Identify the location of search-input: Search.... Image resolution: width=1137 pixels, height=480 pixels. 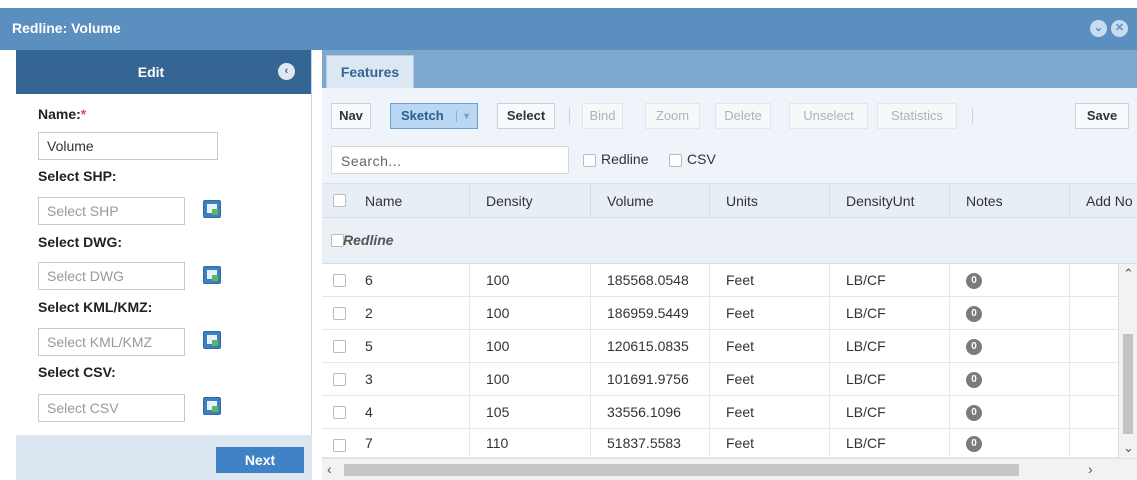
(450, 160).